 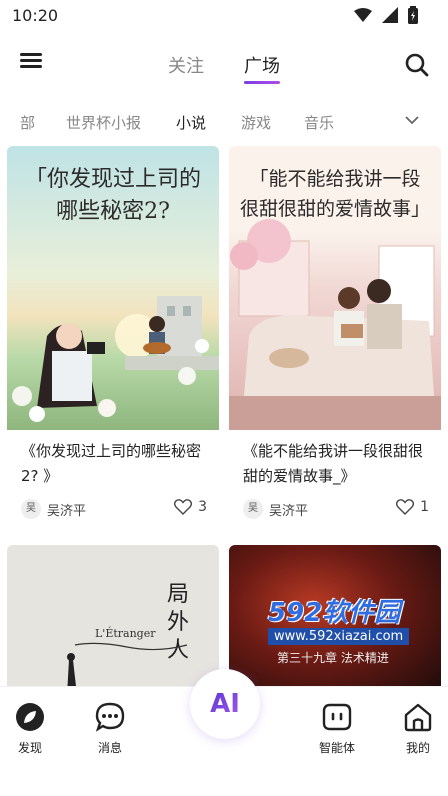 What do you see at coordinates (111, 463) in the screenshot?
I see `post-title: 《你发现过上司的哪些秘密2? 》` at bounding box center [111, 463].